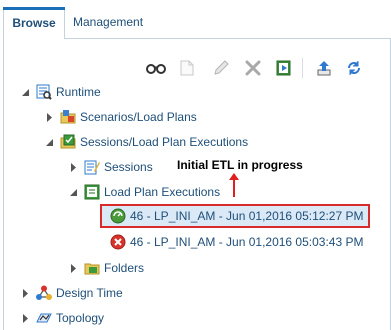 This screenshot has width=391, height=330. I want to click on edit-icon, so click(221, 68).